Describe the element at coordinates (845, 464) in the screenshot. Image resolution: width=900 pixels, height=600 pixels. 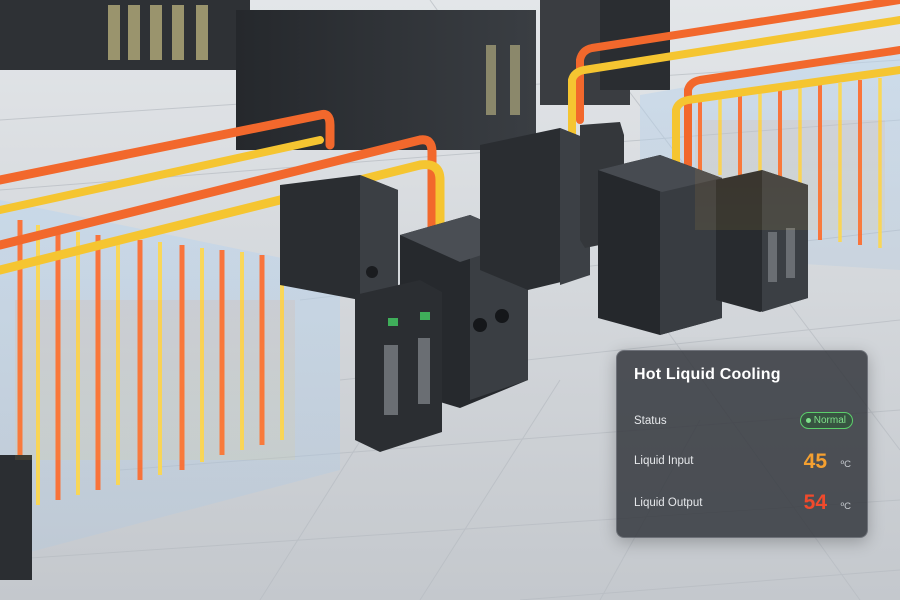
I see `liquid-input-unit: ºC` at that location.